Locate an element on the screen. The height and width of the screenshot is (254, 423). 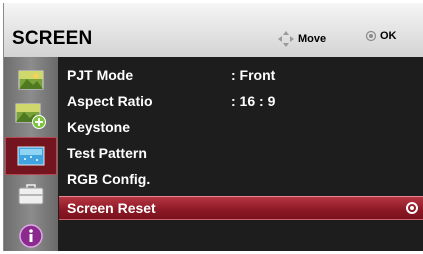
picture-plus-icon is located at coordinates (30, 116).